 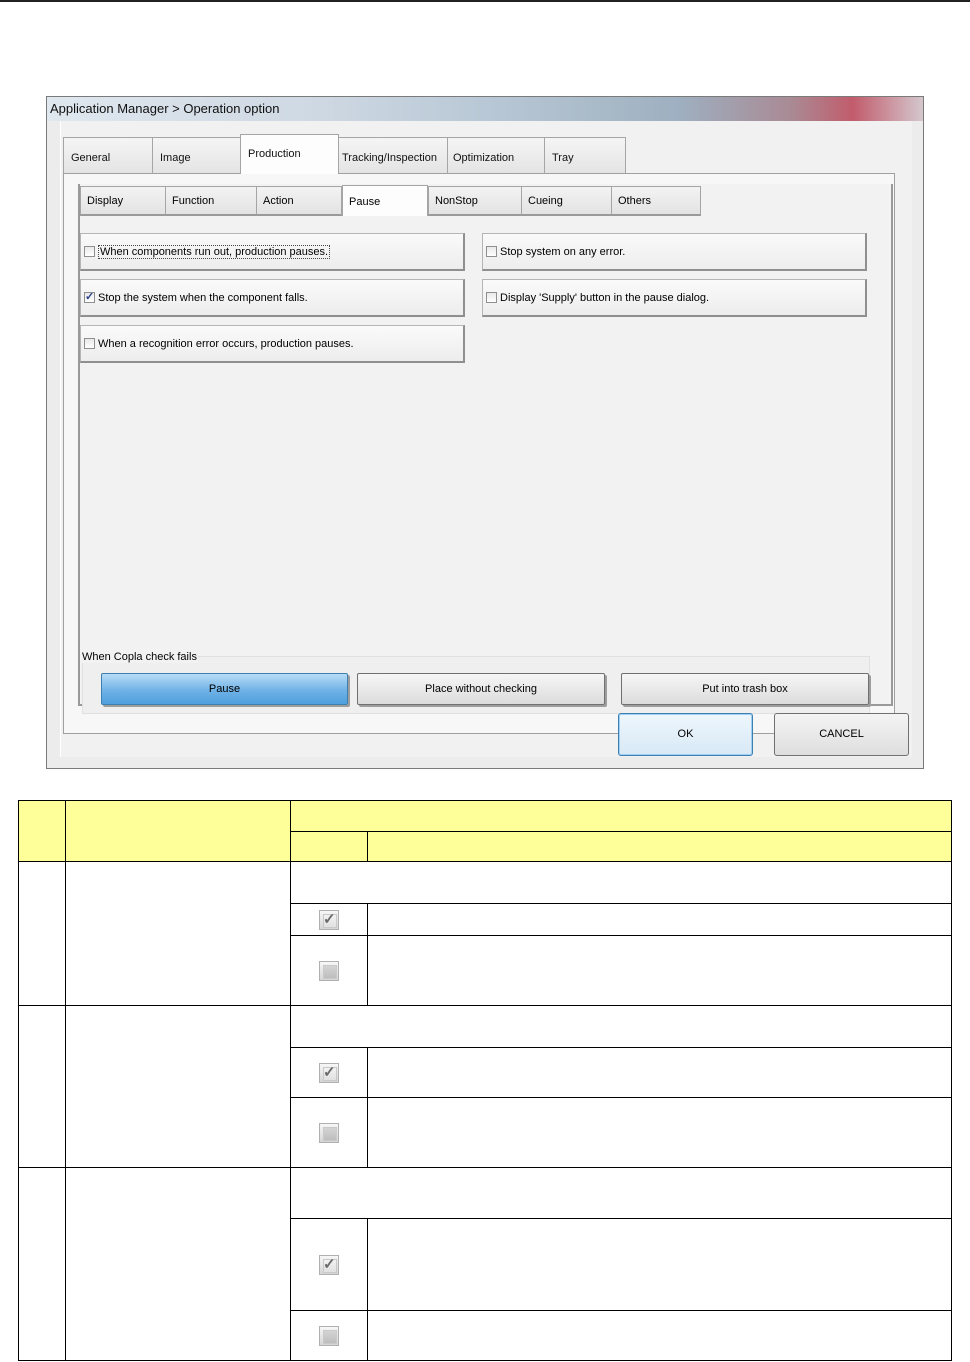 What do you see at coordinates (685, 734) in the screenshot?
I see `ok-button: OK` at bounding box center [685, 734].